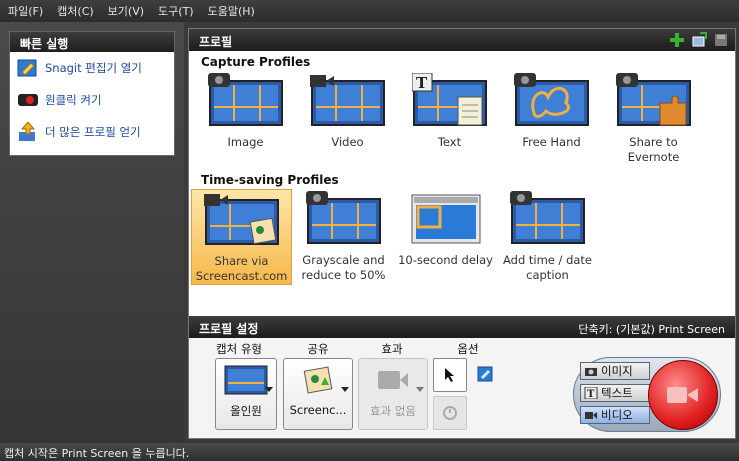 Image resolution: width=739 pixels, height=461 pixels. I want to click on open-editor-link: Snagit 편집기 열기, so click(92, 68).